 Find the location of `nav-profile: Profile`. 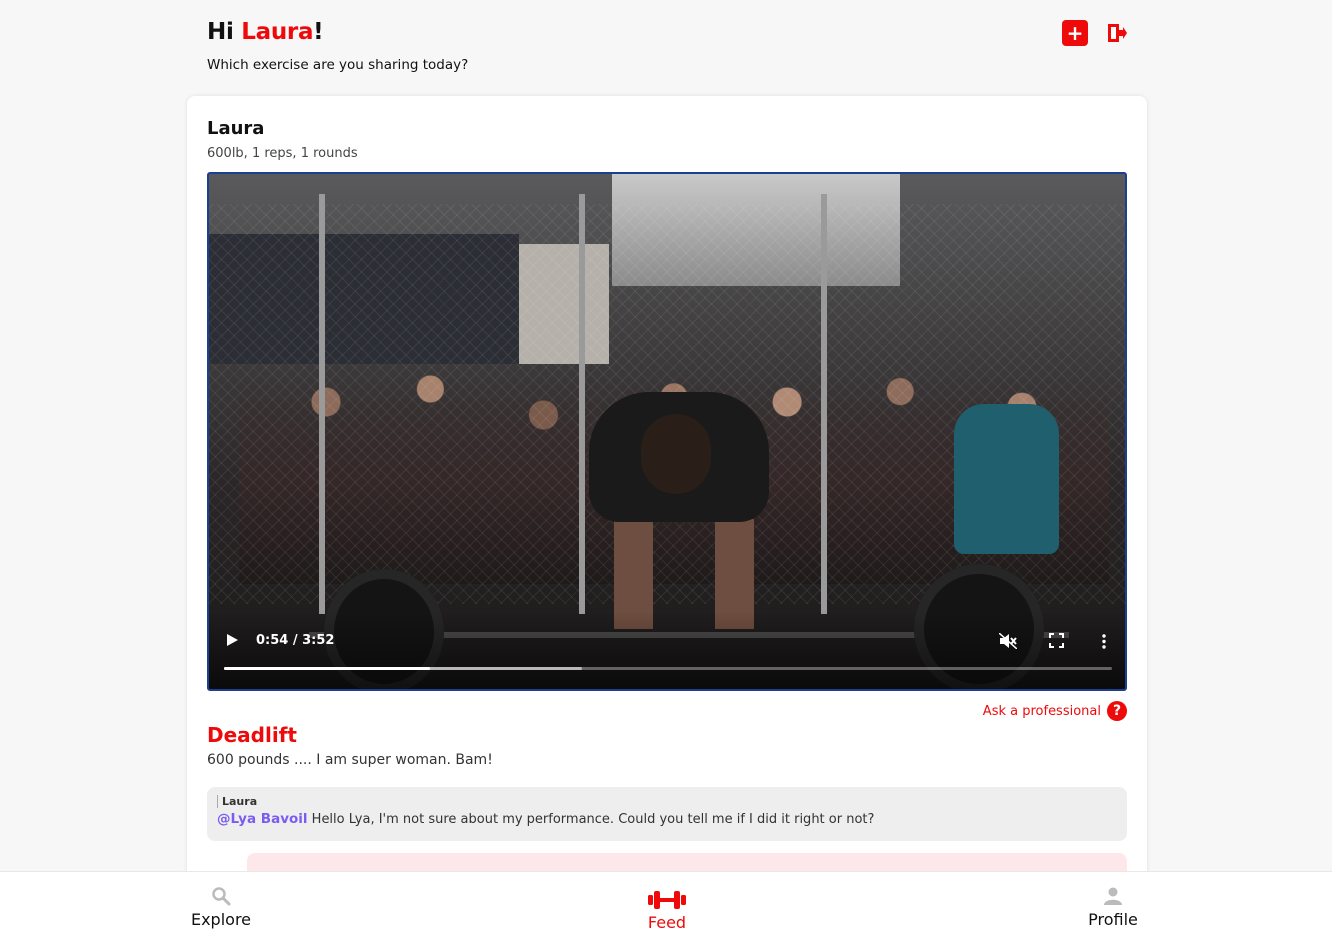

nav-profile: Profile is located at coordinates (1113, 907).